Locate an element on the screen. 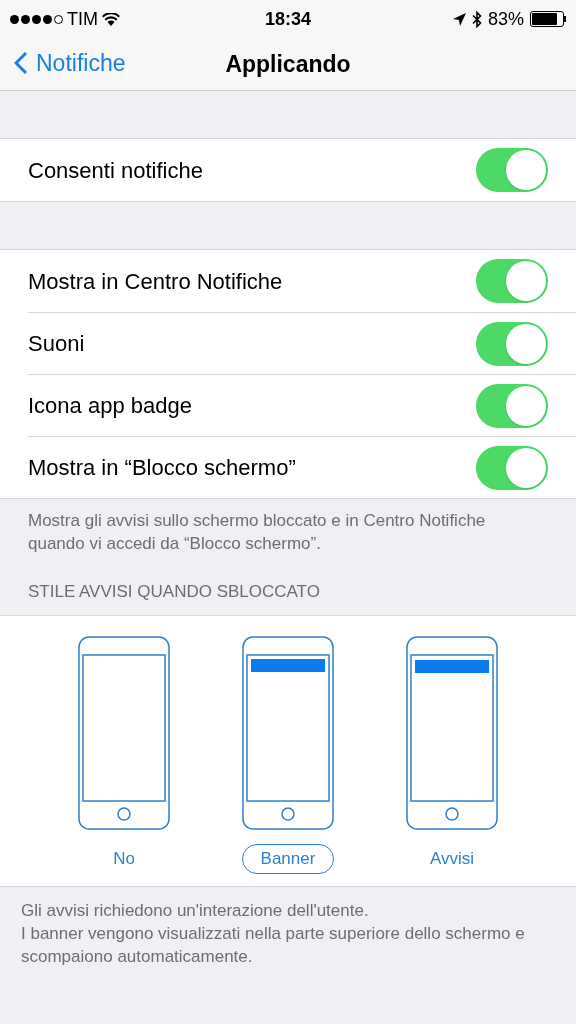 This screenshot has height=1024, width=576. battery-icon is located at coordinates (548, 19).